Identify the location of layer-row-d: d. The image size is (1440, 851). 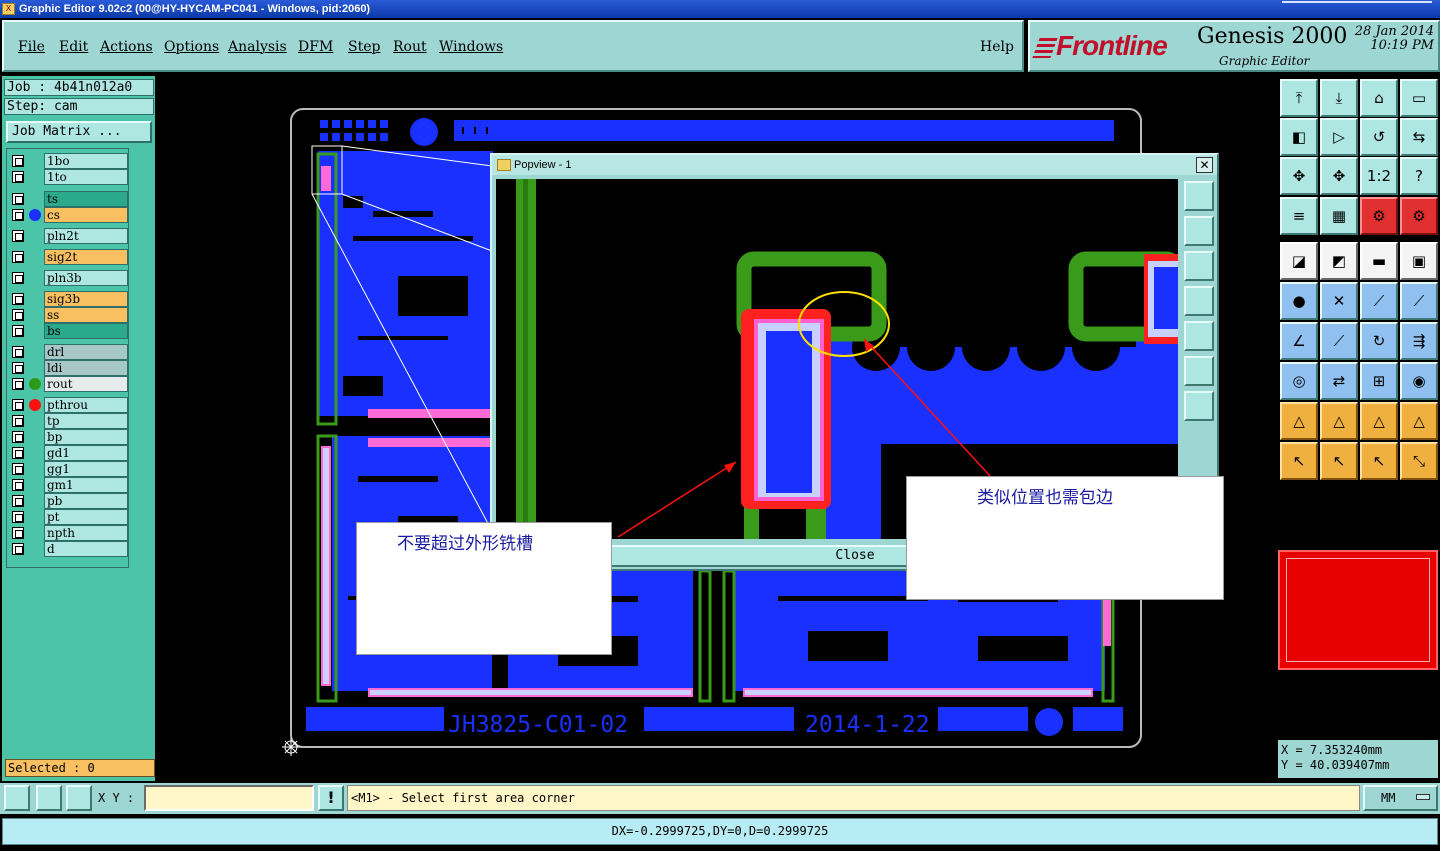
(68, 549).